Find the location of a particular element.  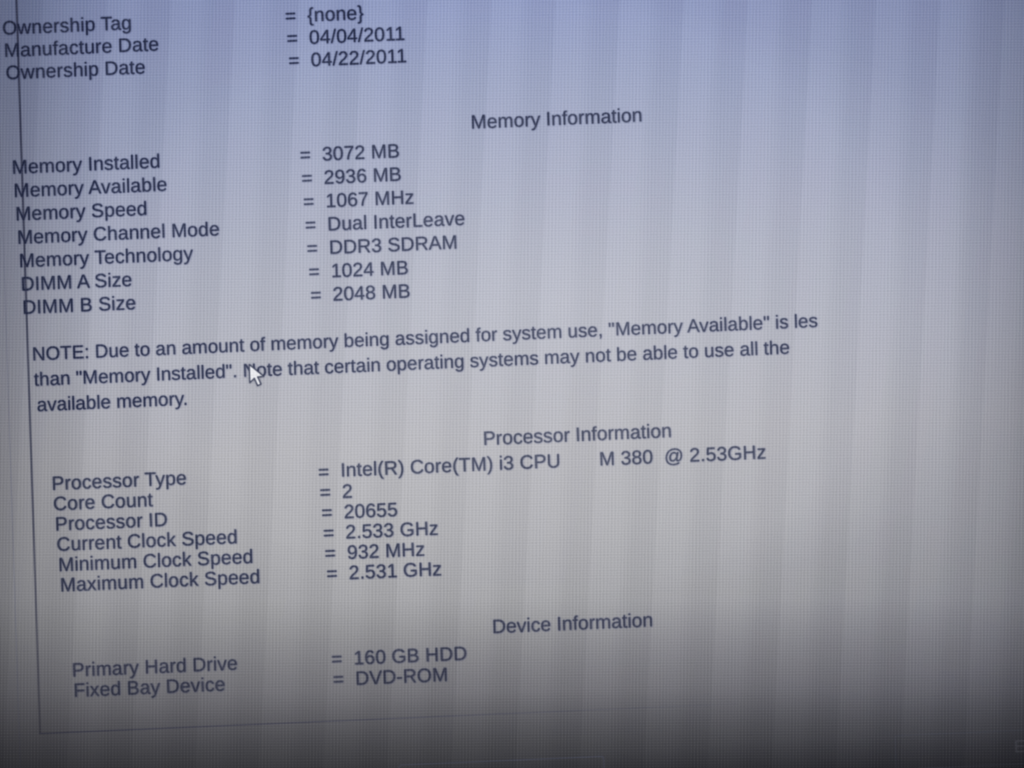

memory-installed-eq: = is located at coordinates (305, 155).